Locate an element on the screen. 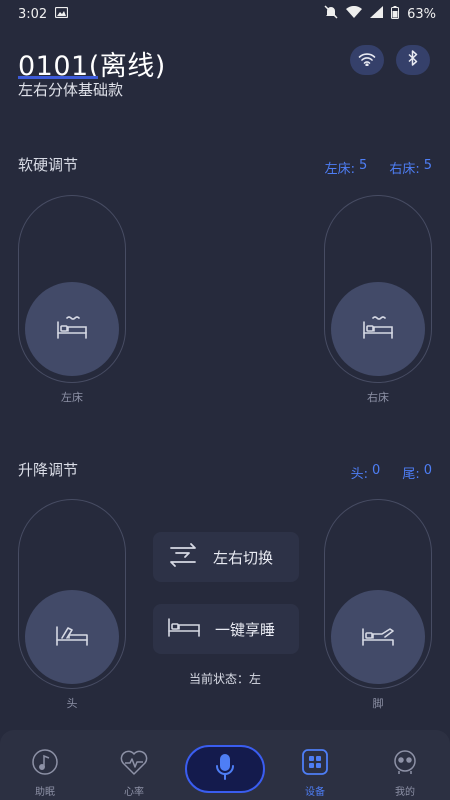 The image size is (450, 800). nav-item-mine: 我的 is located at coordinates (405, 773).